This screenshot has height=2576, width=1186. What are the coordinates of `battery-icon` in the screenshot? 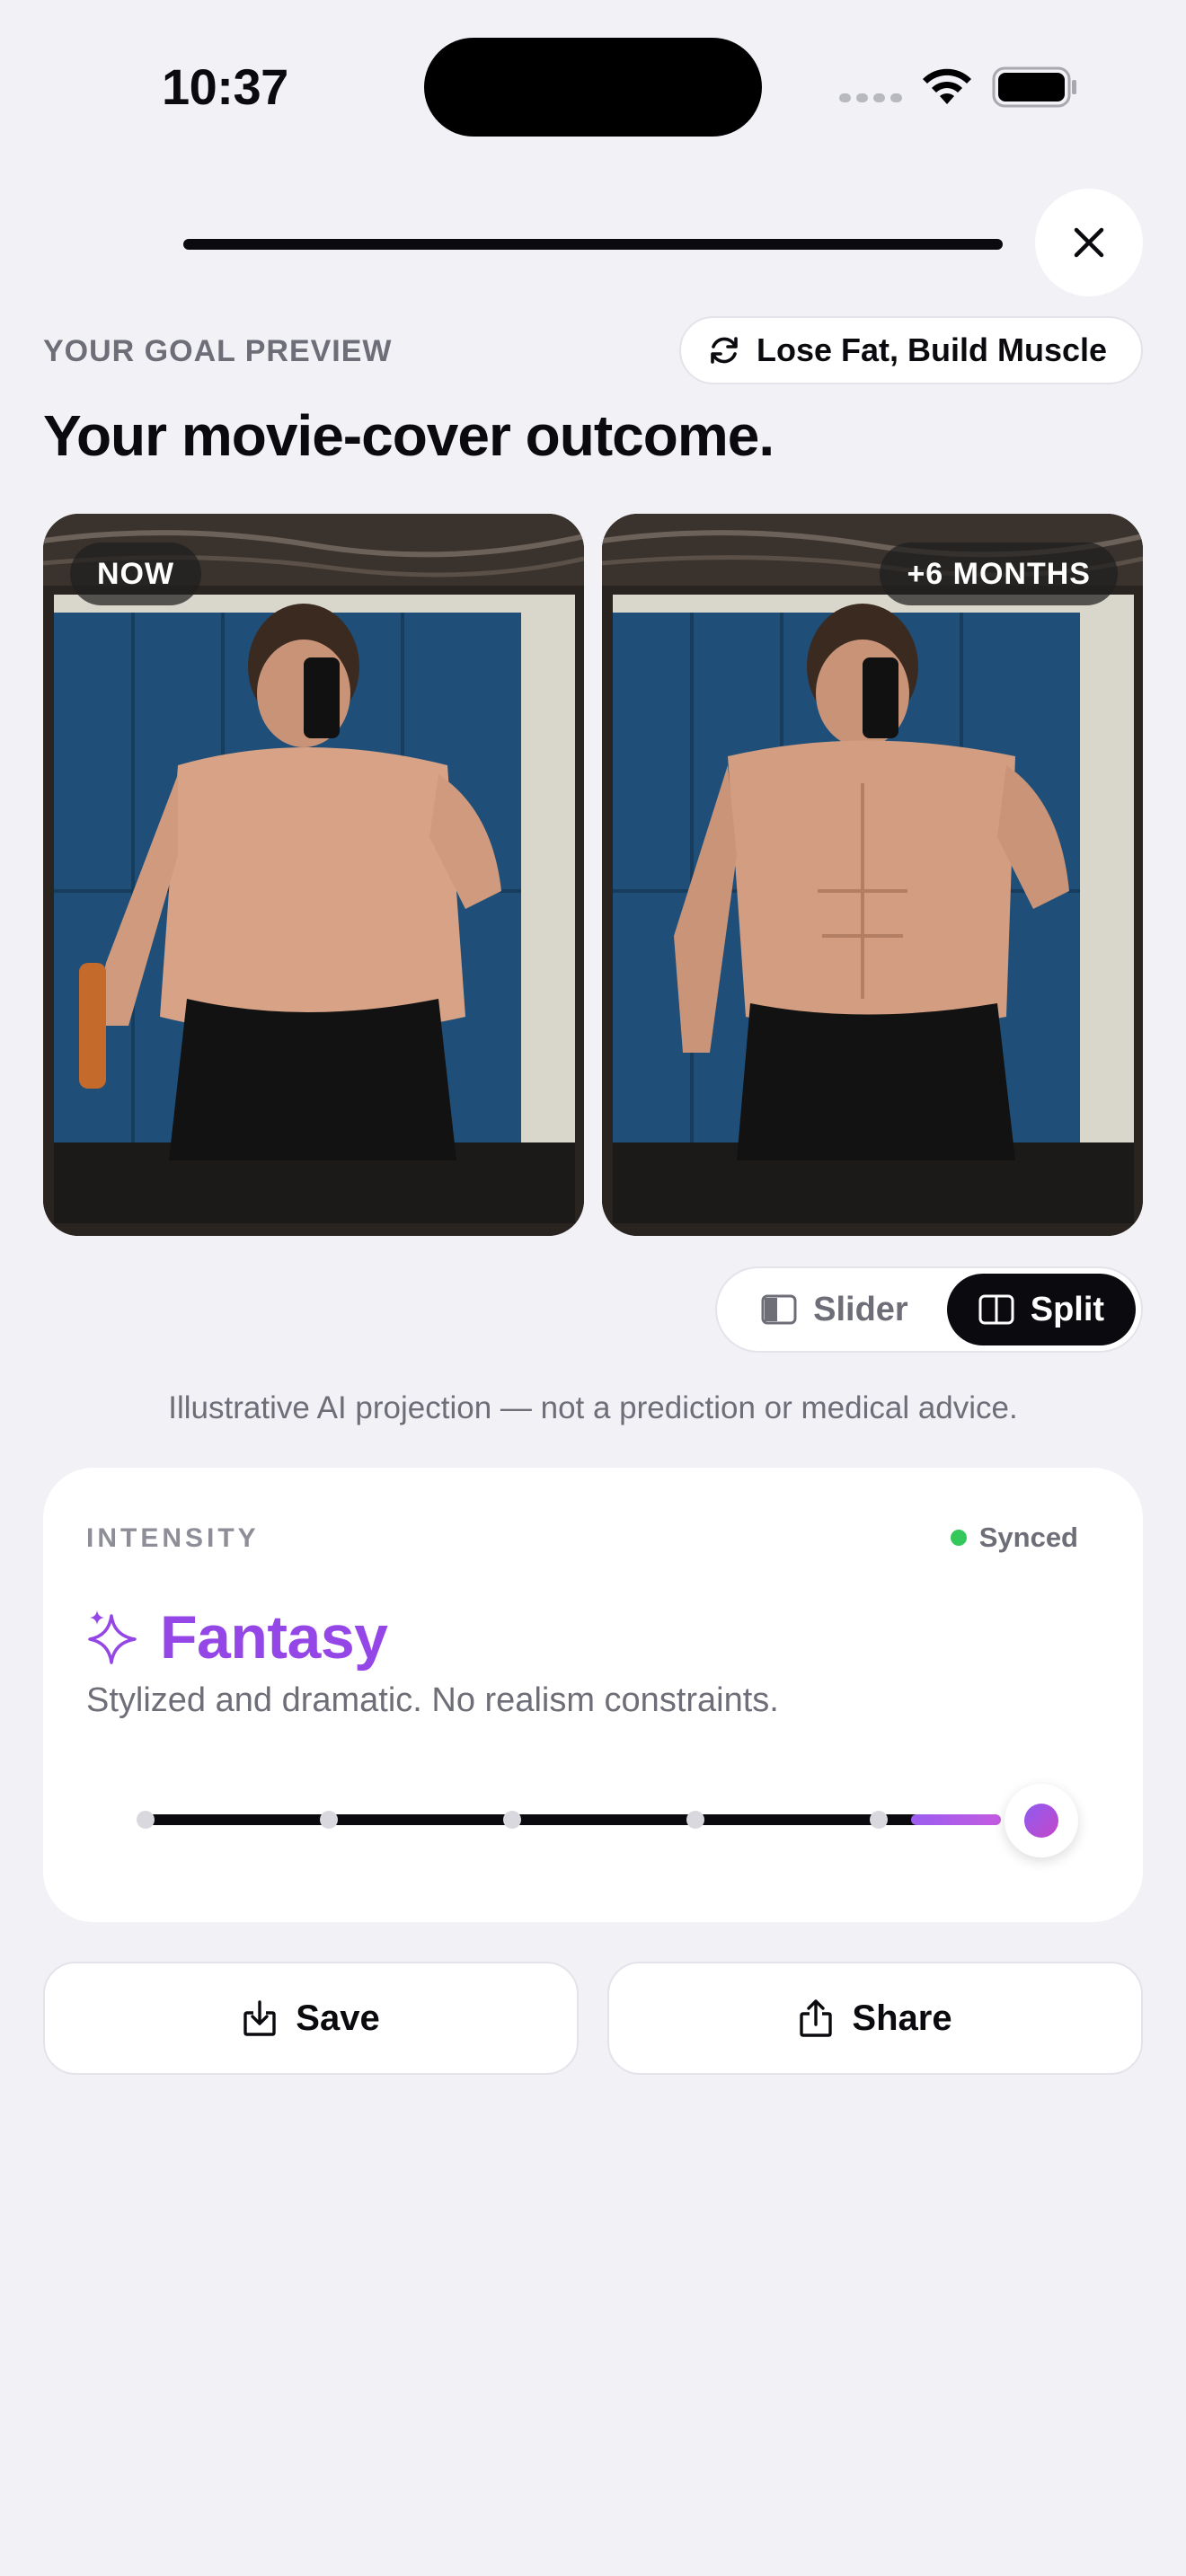 It's located at (1034, 87).